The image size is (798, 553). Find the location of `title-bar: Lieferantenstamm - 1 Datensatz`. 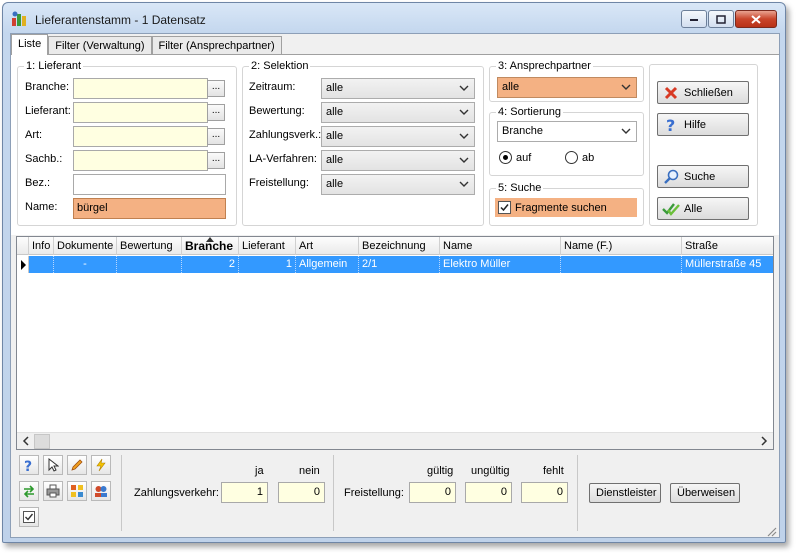

title-bar: Lieferantenstamm - 1 Datensatz is located at coordinates (394, 18).